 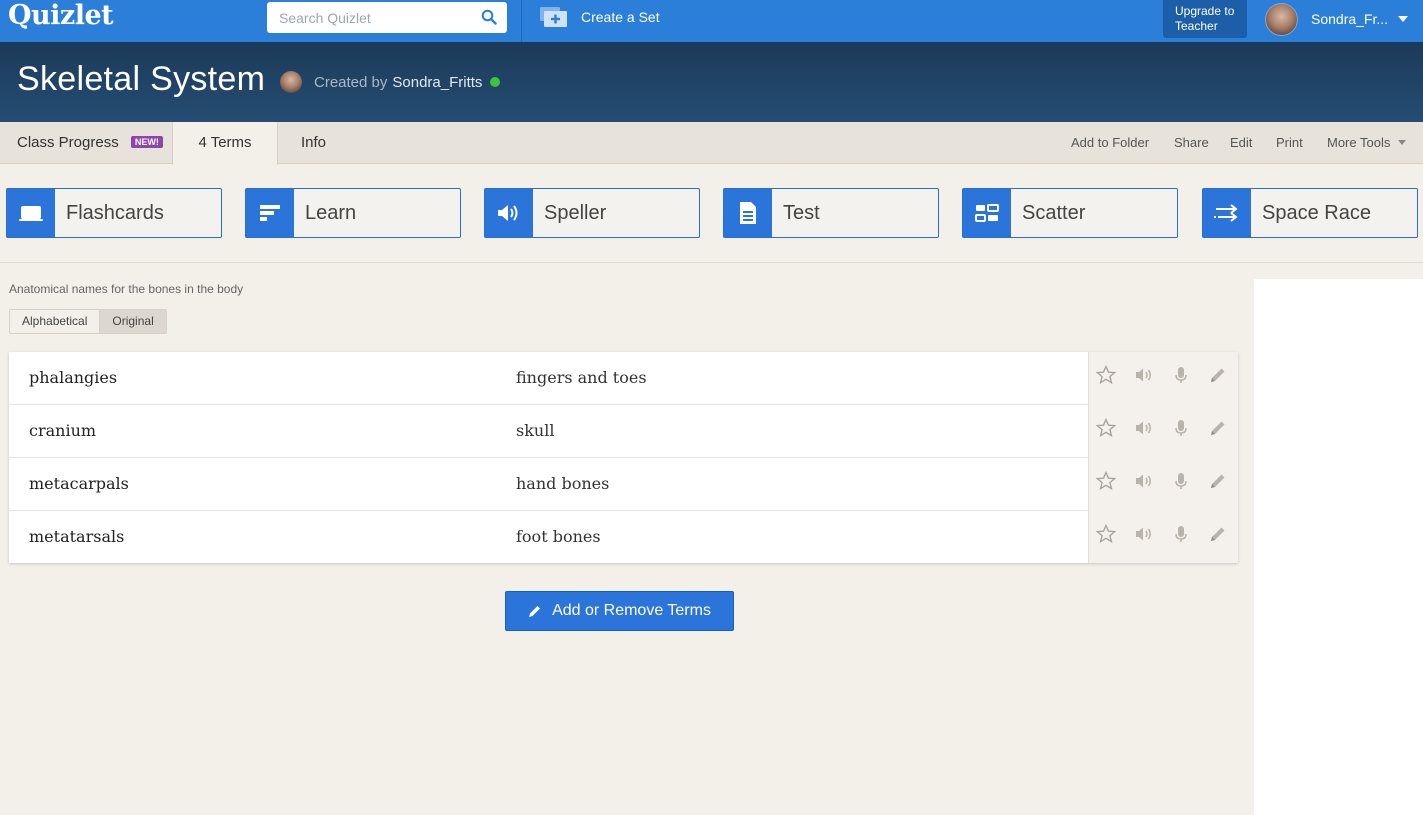 What do you see at coordinates (623, 484) in the screenshot?
I see `term-row: metacarpals hand bones` at bounding box center [623, 484].